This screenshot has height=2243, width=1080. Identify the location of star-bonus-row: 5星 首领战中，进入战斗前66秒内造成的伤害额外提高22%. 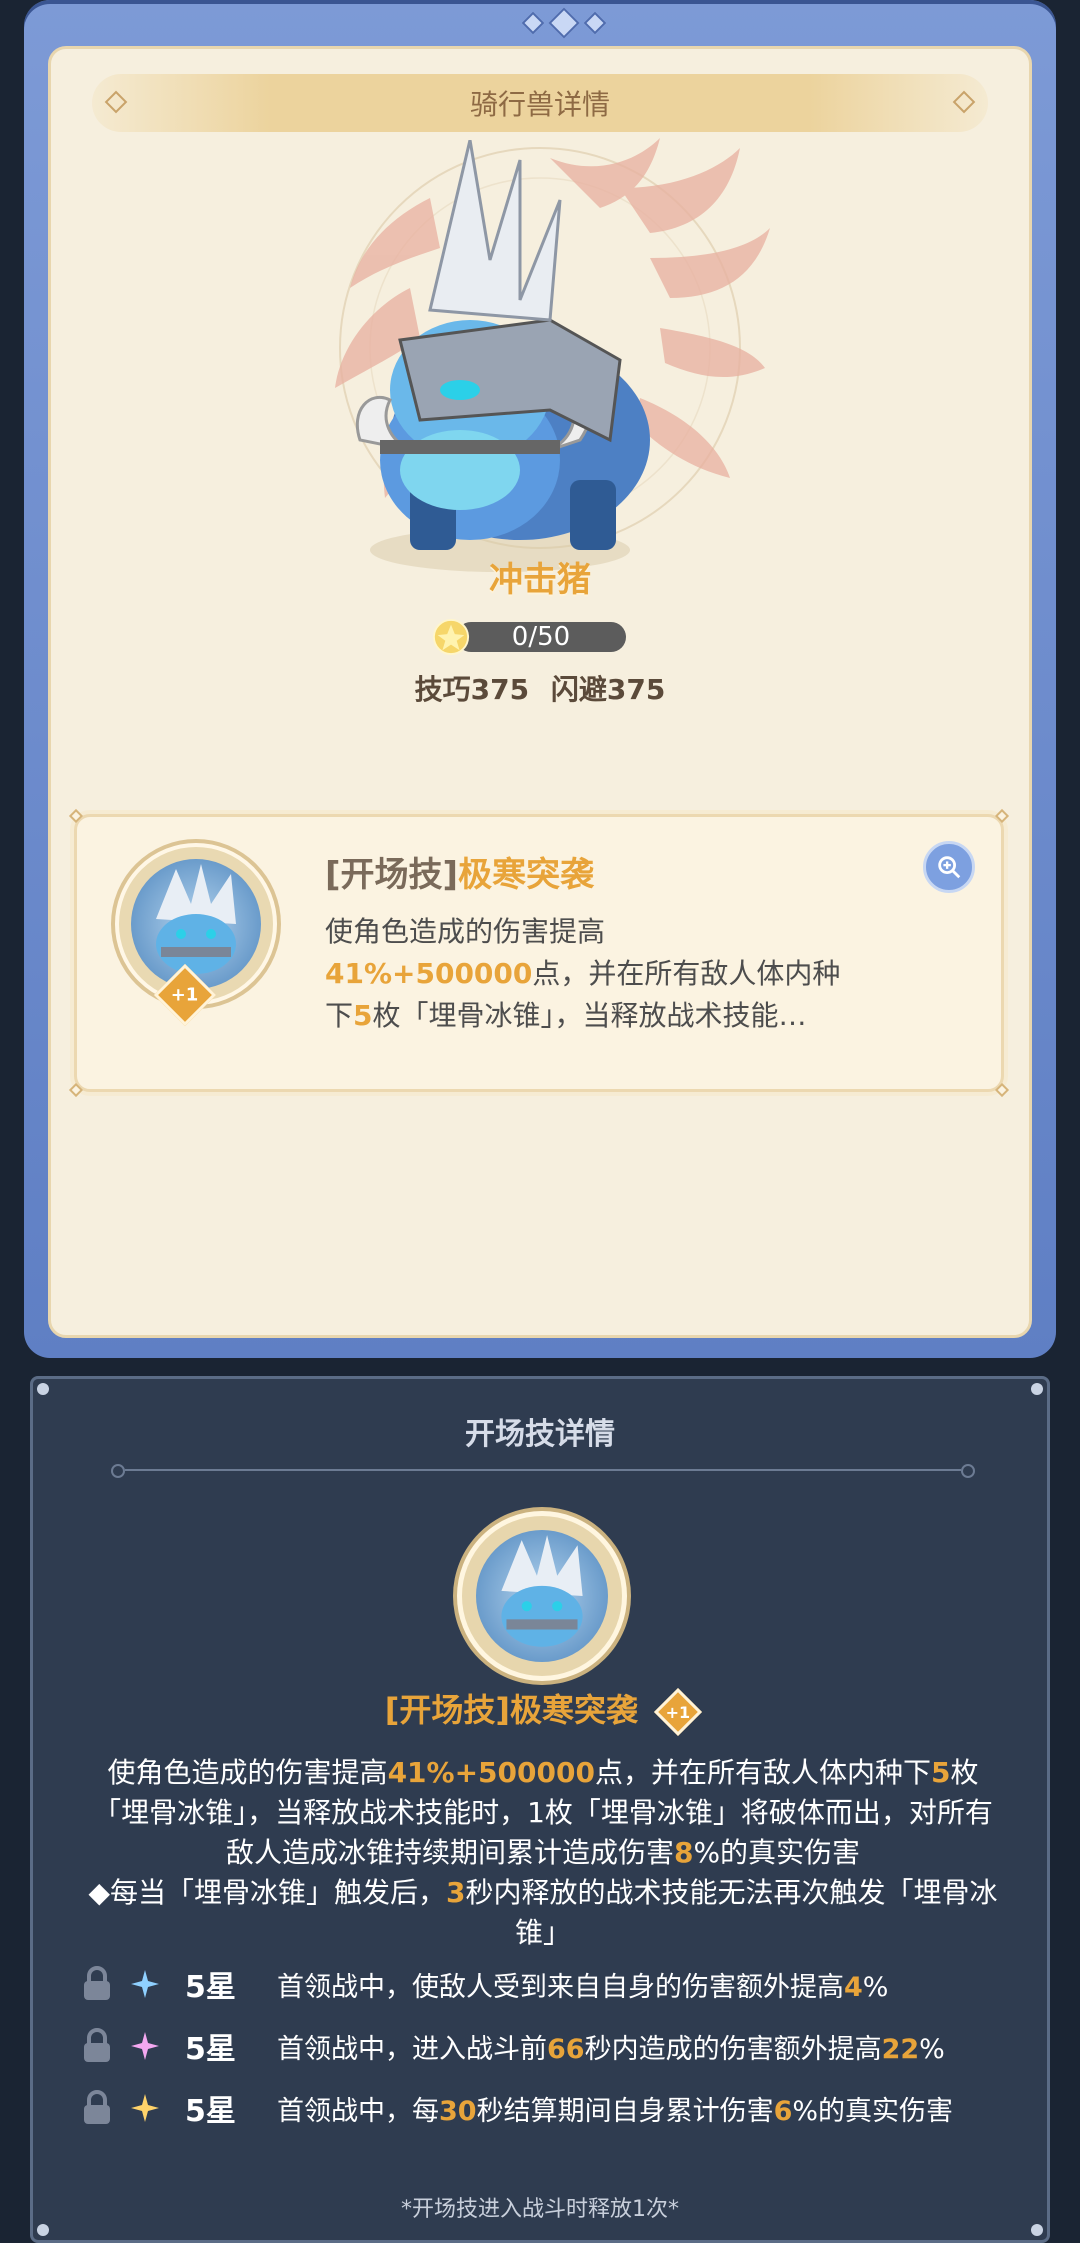
(551, 2046).